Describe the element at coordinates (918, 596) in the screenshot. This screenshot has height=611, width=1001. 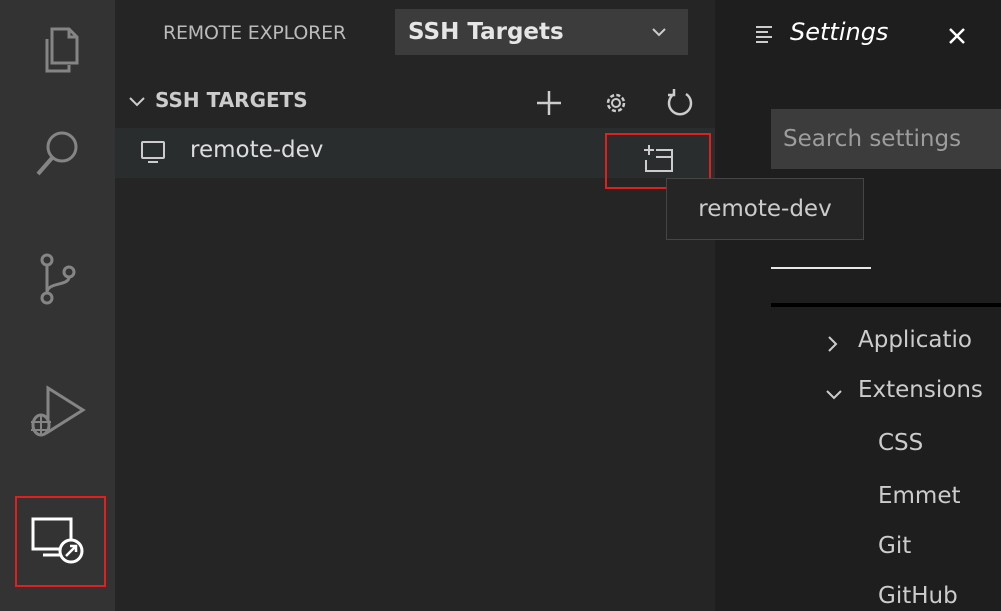
I see `toc-label: GitHub` at that location.